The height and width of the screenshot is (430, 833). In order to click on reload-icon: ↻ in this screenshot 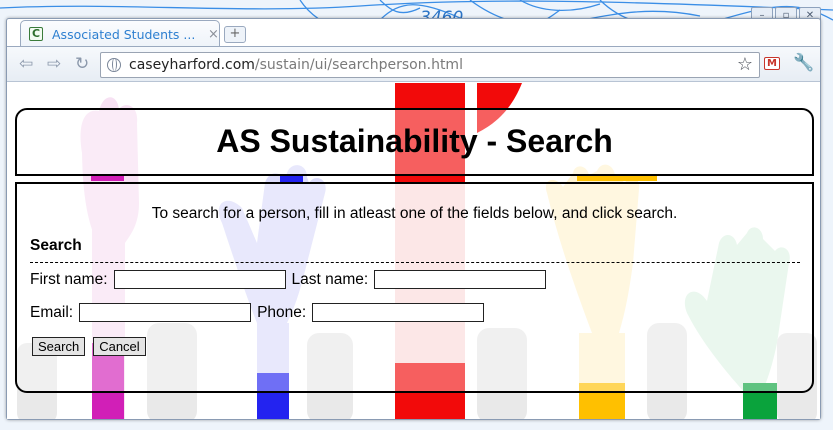, I will do `click(82, 64)`.